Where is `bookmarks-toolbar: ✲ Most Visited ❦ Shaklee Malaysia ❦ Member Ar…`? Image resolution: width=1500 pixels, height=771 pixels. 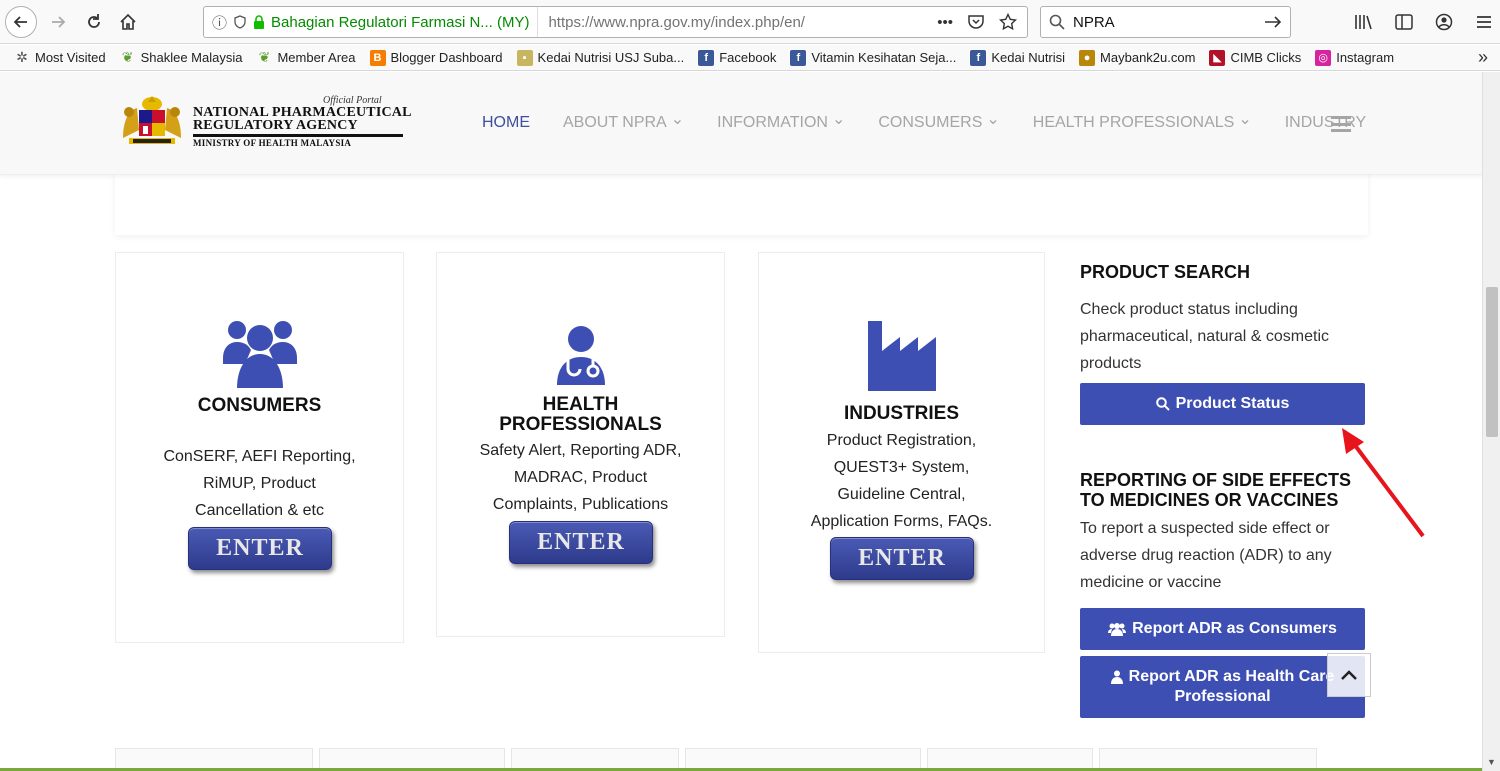
bookmarks-toolbar: ✲ Most Visited ❦ Shaklee Malaysia ❦ Member Ar… is located at coordinates (750, 58).